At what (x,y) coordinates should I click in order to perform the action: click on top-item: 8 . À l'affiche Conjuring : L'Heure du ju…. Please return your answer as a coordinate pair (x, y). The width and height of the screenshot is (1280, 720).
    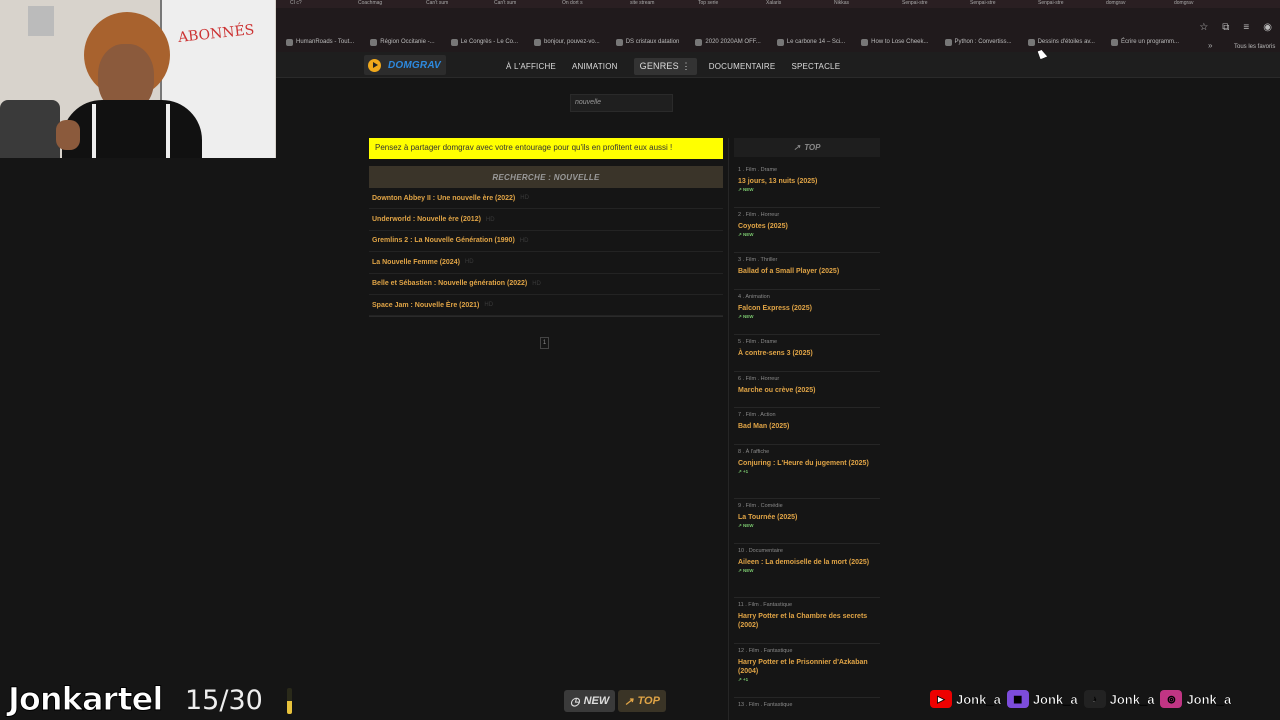
    Looking at the image, I should click on (809, 462).